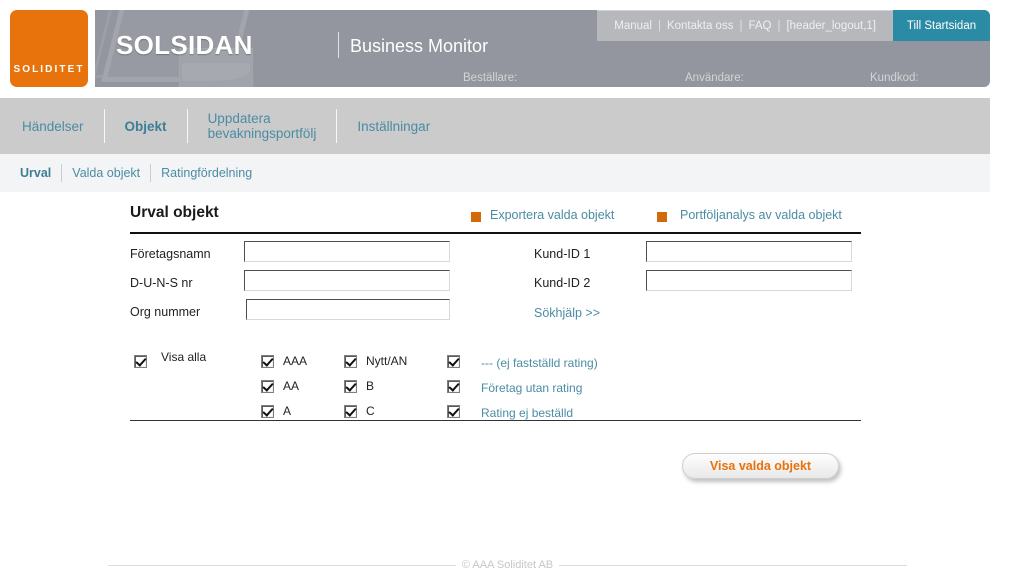  What do you see at coordinates (476, 217) in the screenshot?
I see `export-bullet-icon` at bounding box center [476, 217].